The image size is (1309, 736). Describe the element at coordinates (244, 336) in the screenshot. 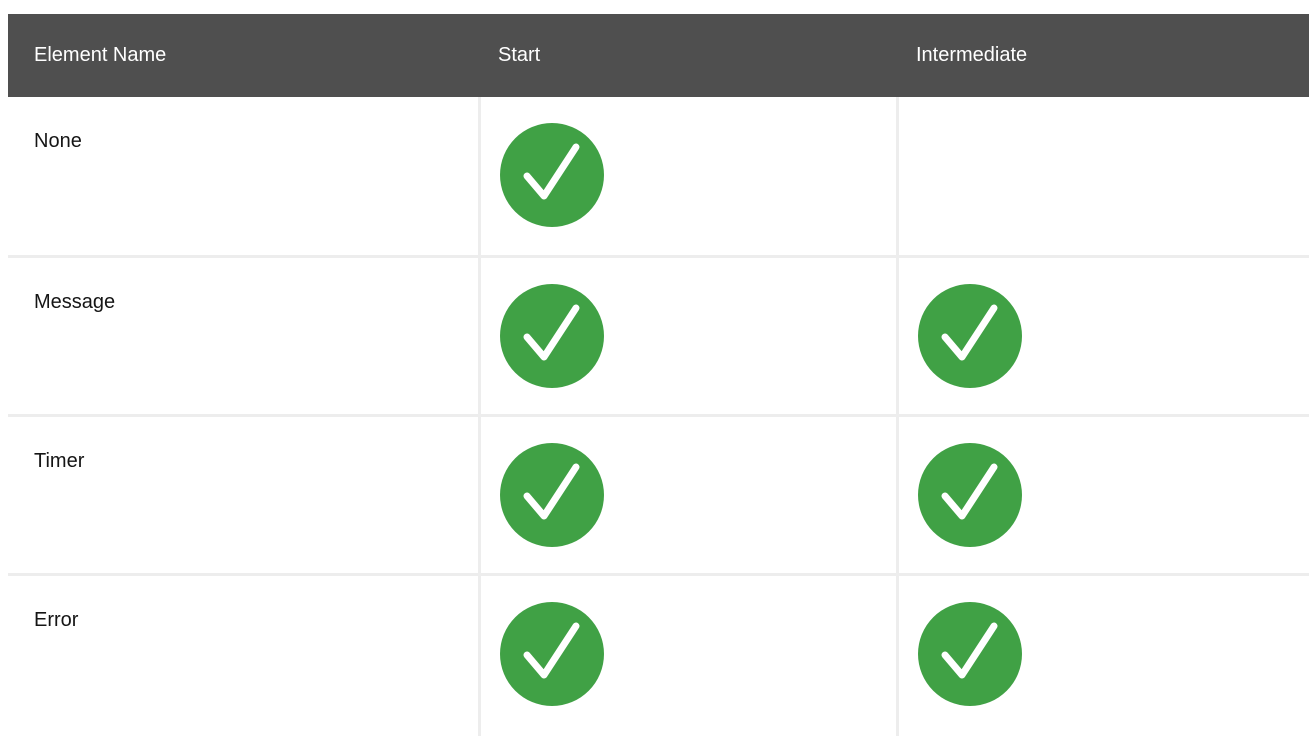

I see `cell-element-name: Message` at that location.